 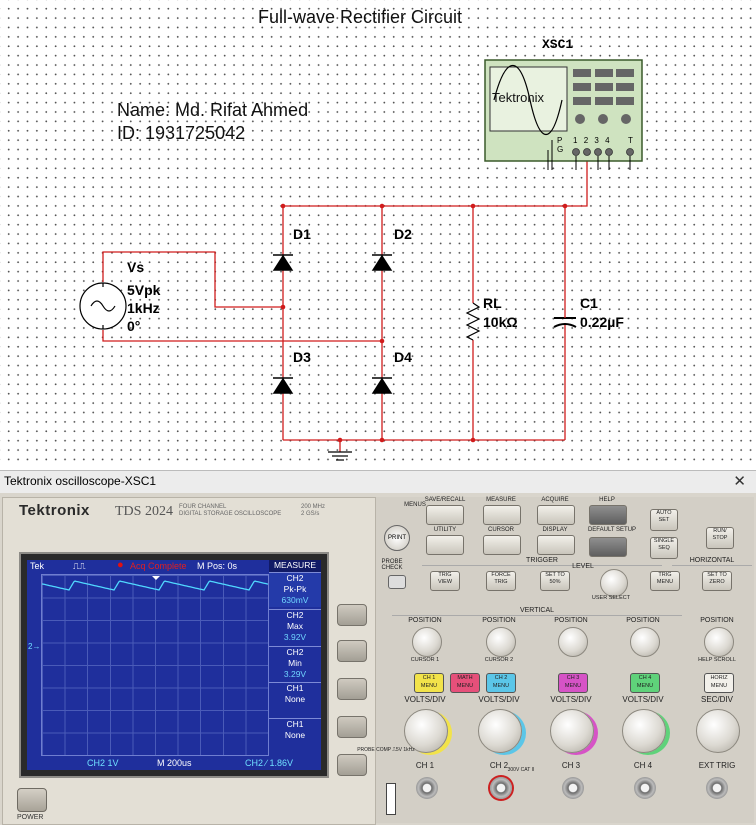 I want to click on help-scroll-label: HELP SCROLL, so click(x=717, y=660).